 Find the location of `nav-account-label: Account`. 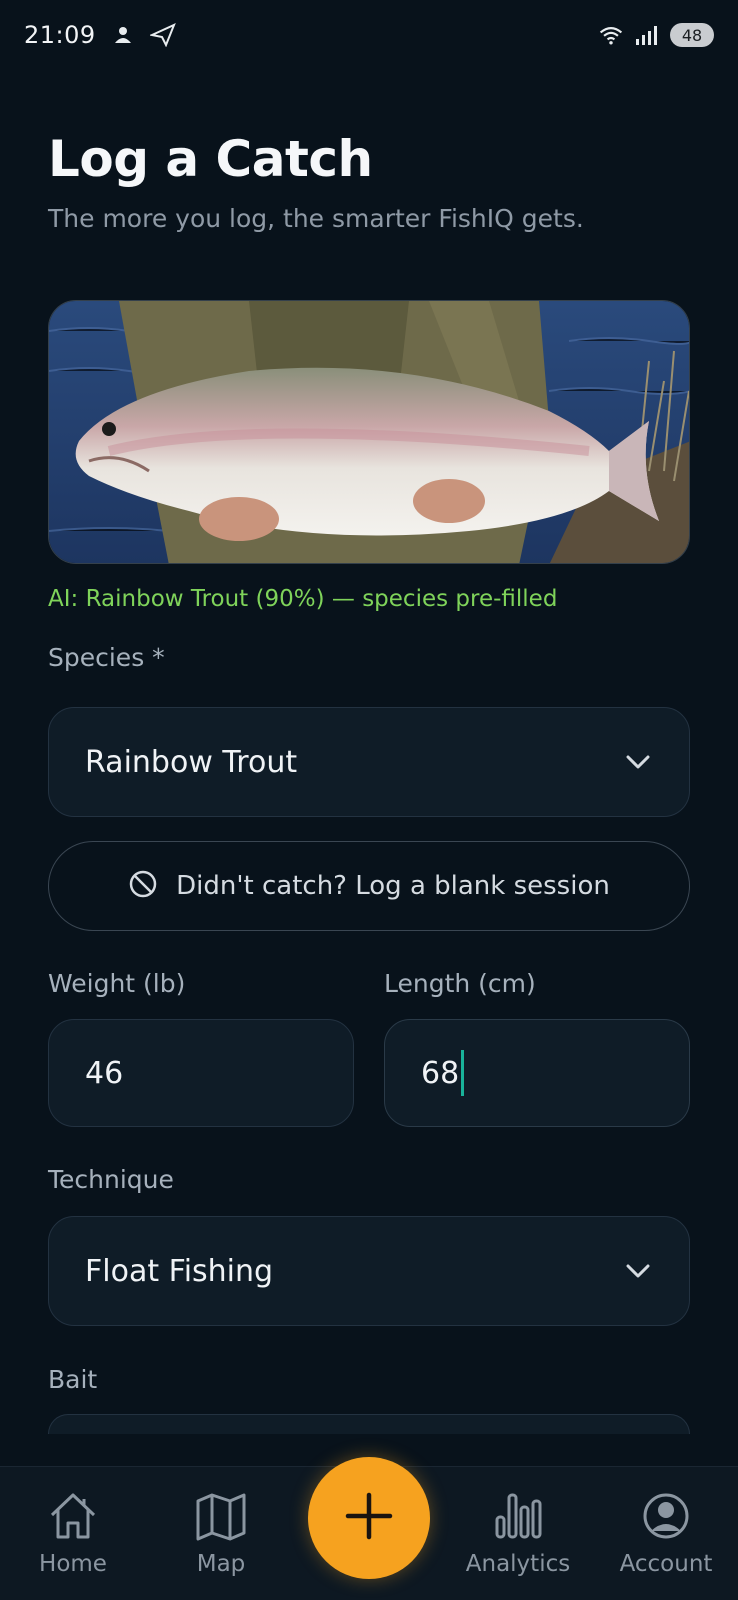

nav-account-label: Account is located at coordinates (666, 1564).